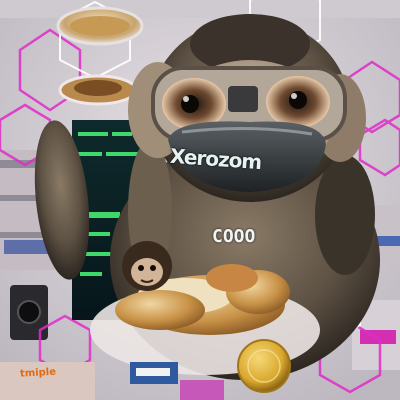 The height and width of the screenshot is (400, 400). What do you see at coordinates (200, 9) in the screenshot?
I see `ceiling` at bounding box center [200, 9].